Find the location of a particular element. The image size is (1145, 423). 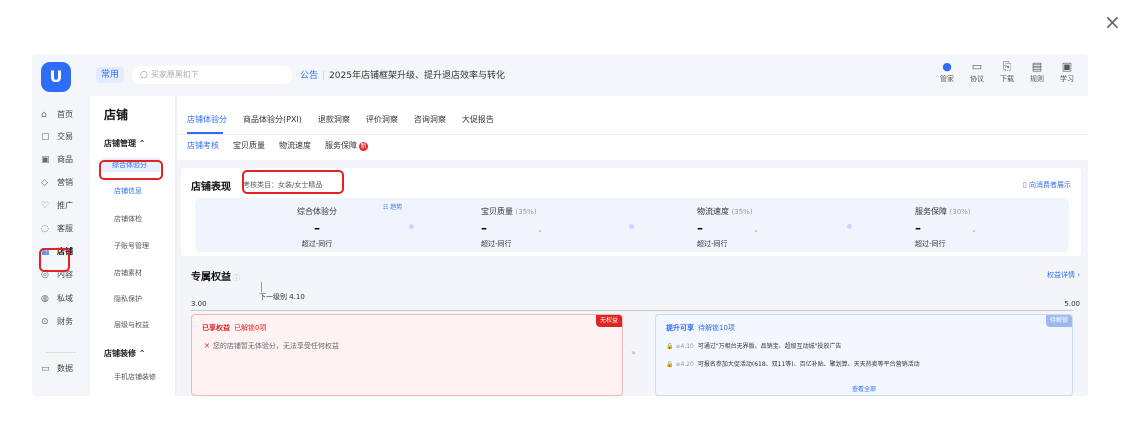

highlight-assessment-category is located at coordinates (293, 182).